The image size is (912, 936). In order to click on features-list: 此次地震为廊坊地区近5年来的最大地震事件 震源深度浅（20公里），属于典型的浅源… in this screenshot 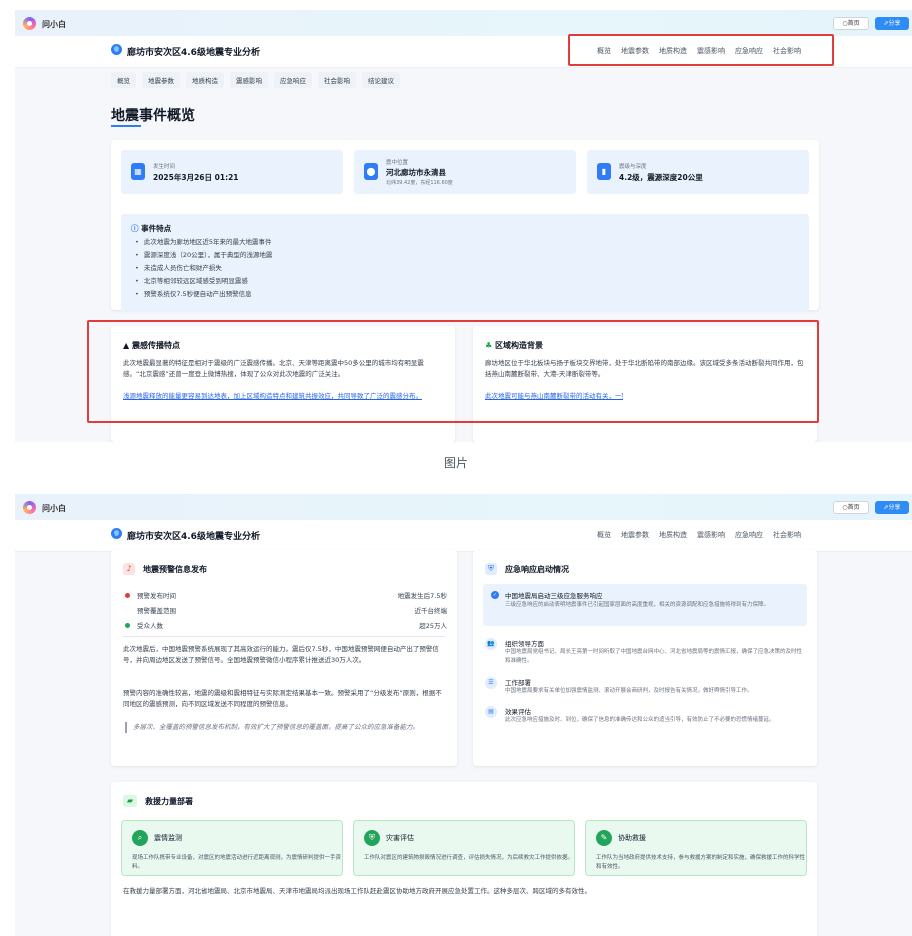, I will do `click(204, 268)`.